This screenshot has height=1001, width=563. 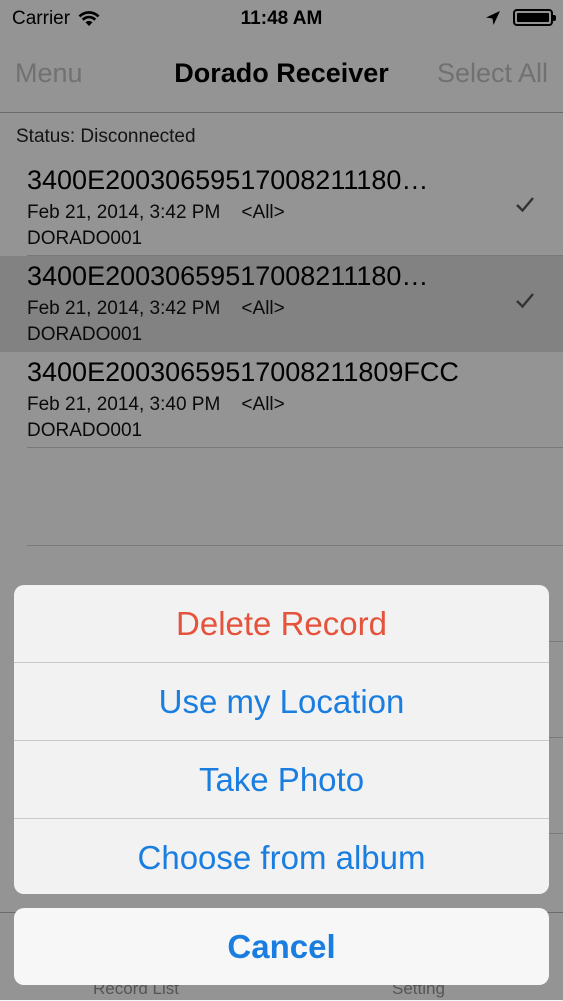 What do you see at coordinates (281, 856) in the screenshot?
I see `choose-from-album-button: Choose from album` at bounding box center [281, 856].